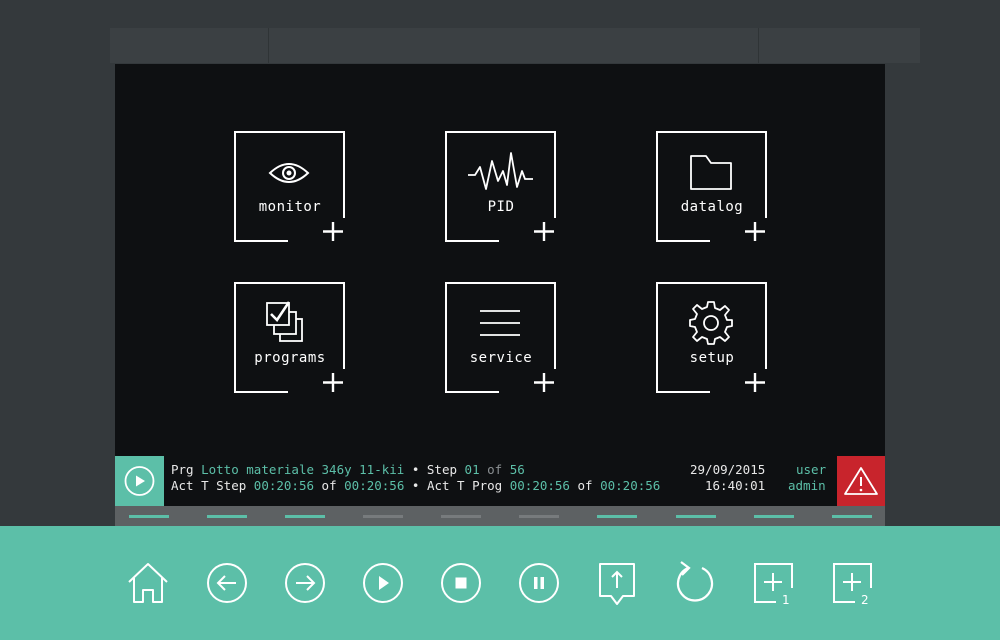 The image size is (1000, 640). Describe the element at coordinates (500, 516) in the screenshot. I see `page-indicator-bar` at that location.